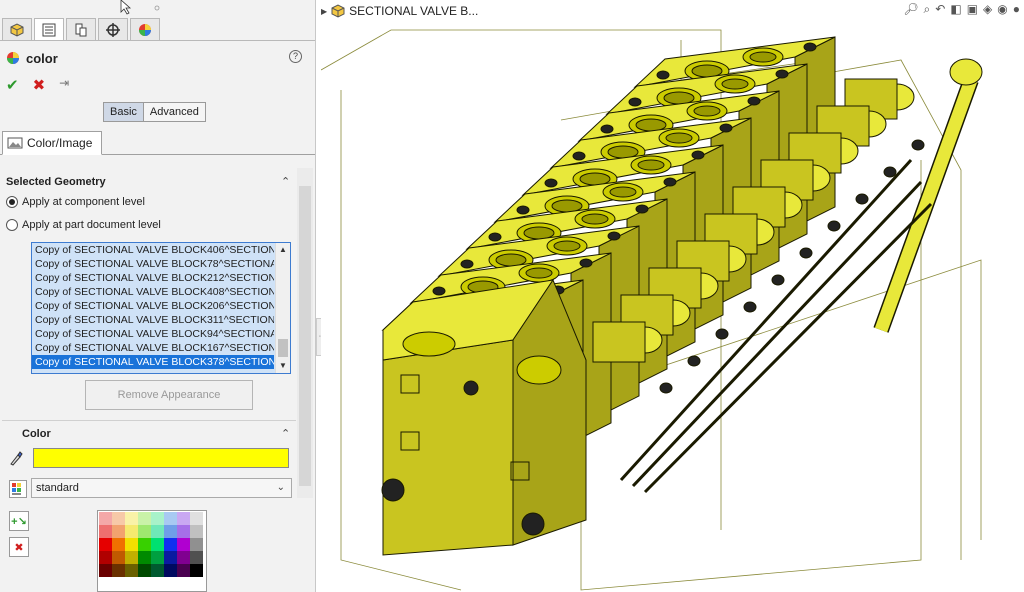  What do you see at coordinates (927, 9) in the screenshot?
I see `zoom-to-area-icon: ⌕` at bounding box center [927, 9].